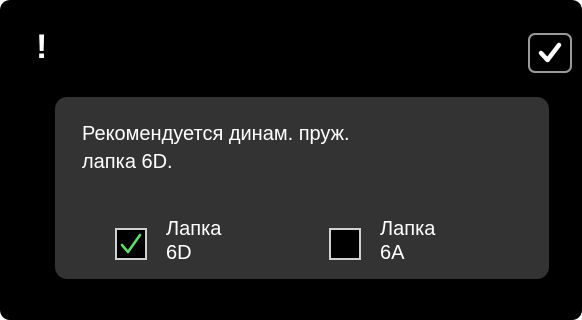 The image size is (582, 320). Describe the element at coordinates (407, 241) in the screenshot. I see `presser-foot-6a-label: Лапка 6A` at that location.